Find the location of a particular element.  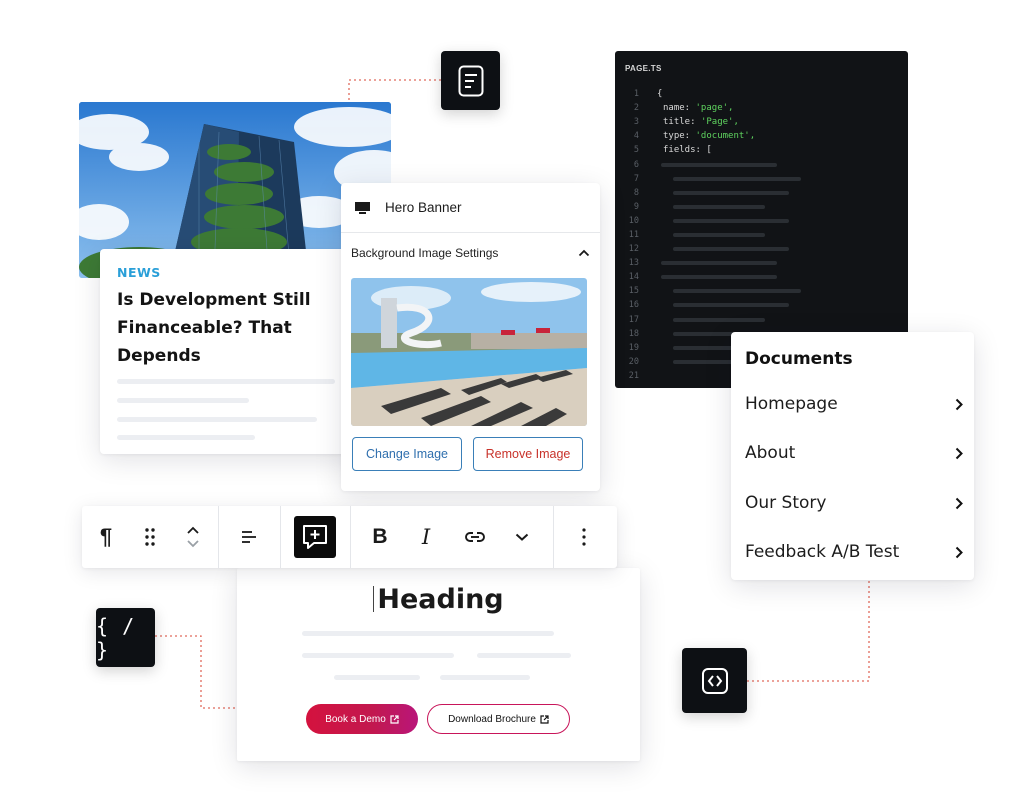

code-line: 12 is located at coordinates (761, 249).